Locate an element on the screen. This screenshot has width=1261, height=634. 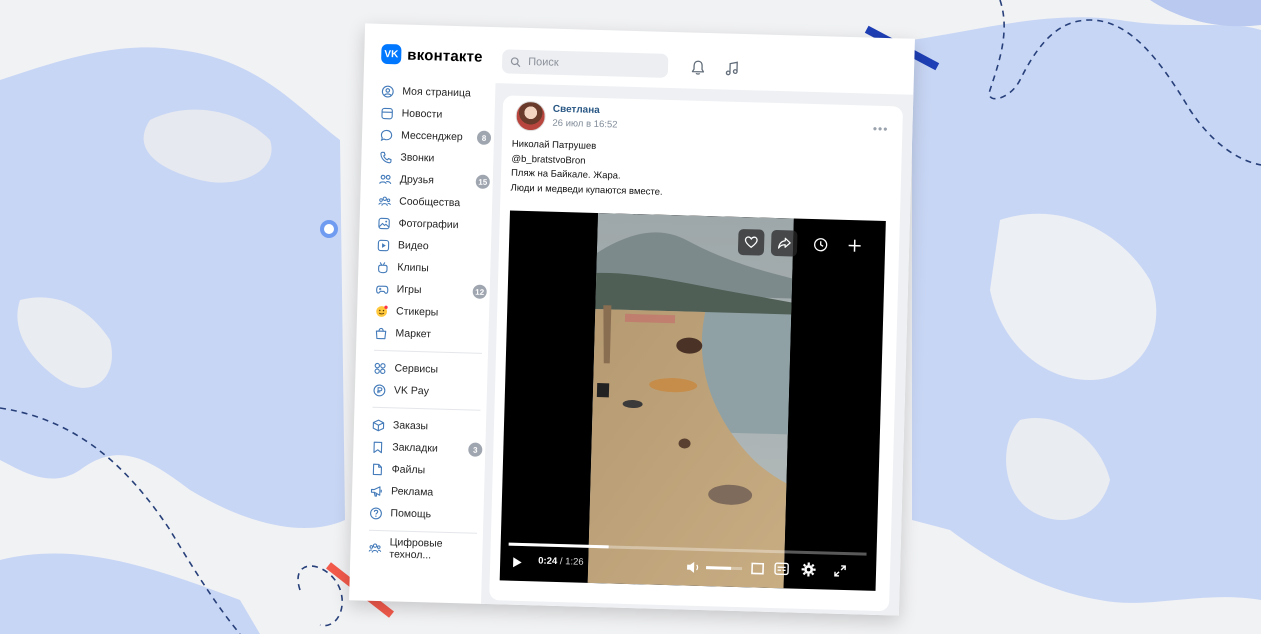
volume-icon is located at coordinates (694, 567).